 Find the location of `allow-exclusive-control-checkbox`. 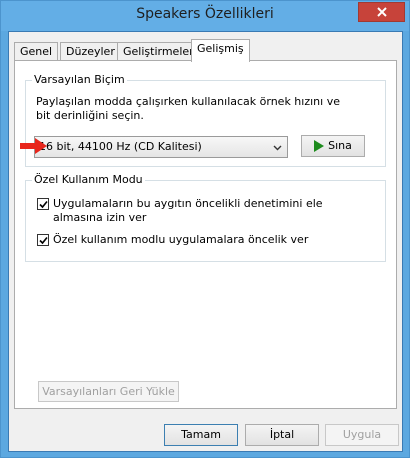

allow-exclusive-control-checkbox is located at coordinates (43, 204).